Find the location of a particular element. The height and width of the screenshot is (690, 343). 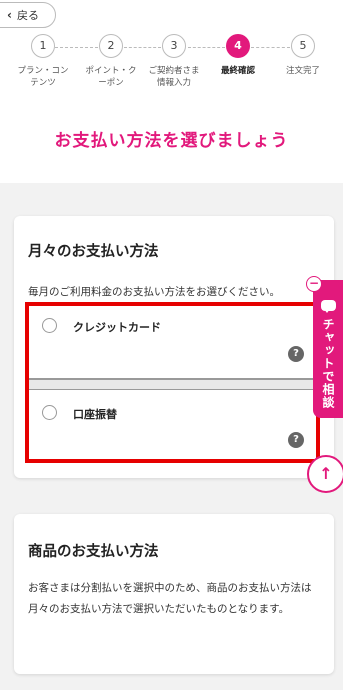

option-credit-card: クレジットカード ? is located at coordinates (172, 342).